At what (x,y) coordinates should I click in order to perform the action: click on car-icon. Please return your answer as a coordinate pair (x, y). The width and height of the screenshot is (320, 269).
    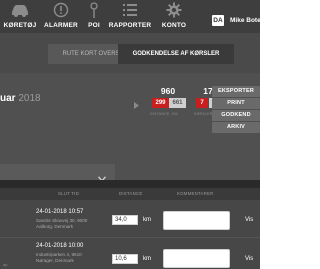
    Looking at the image, I should click on (20, 12).